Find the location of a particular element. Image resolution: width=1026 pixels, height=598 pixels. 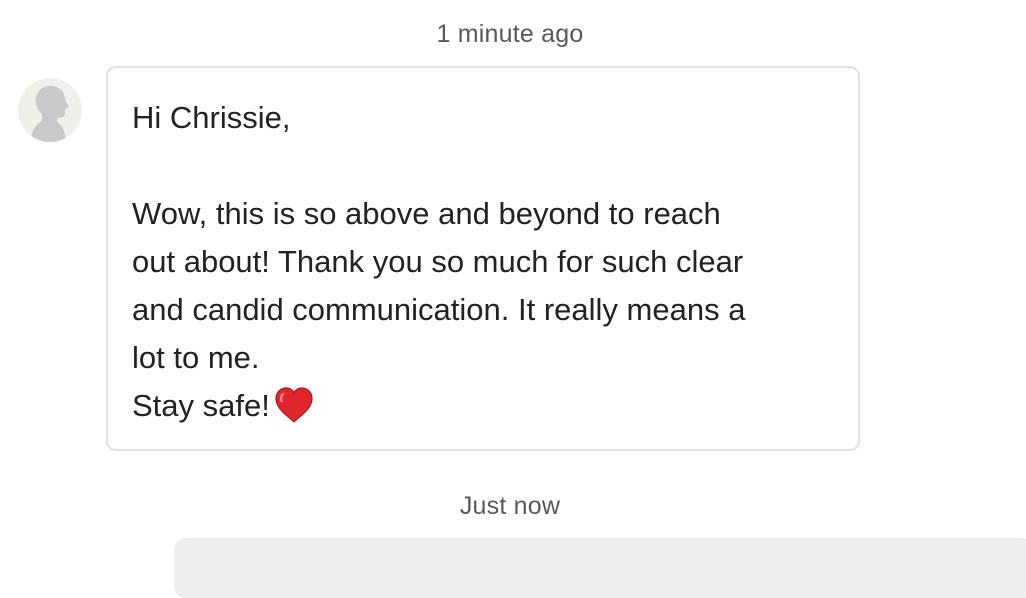

message-timestamp: Just now is located at coordinates (510, 506).